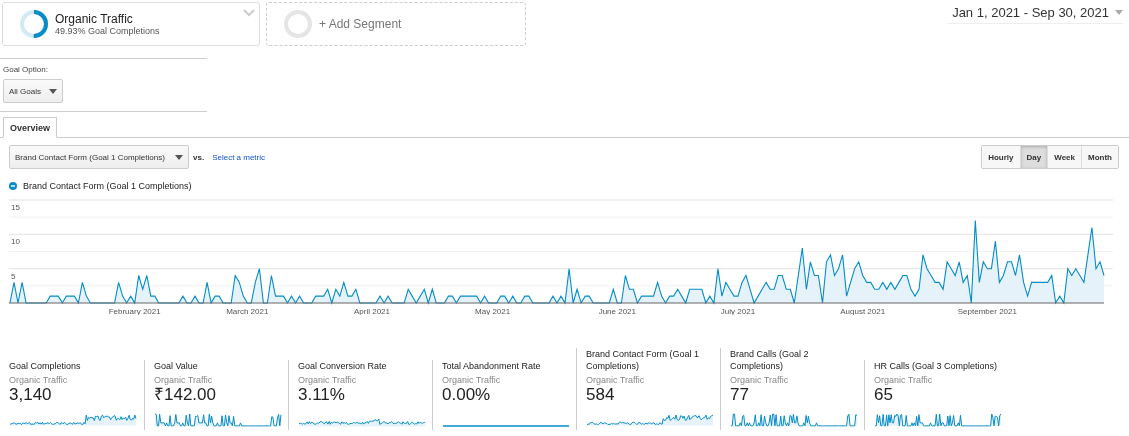 Image resolution: width=1129 pixels, height=436 pixels. What do you see at coordinates (199, 157) in the screenshot?
I see `vs-label: vs.` at bounding box center [199, 157].